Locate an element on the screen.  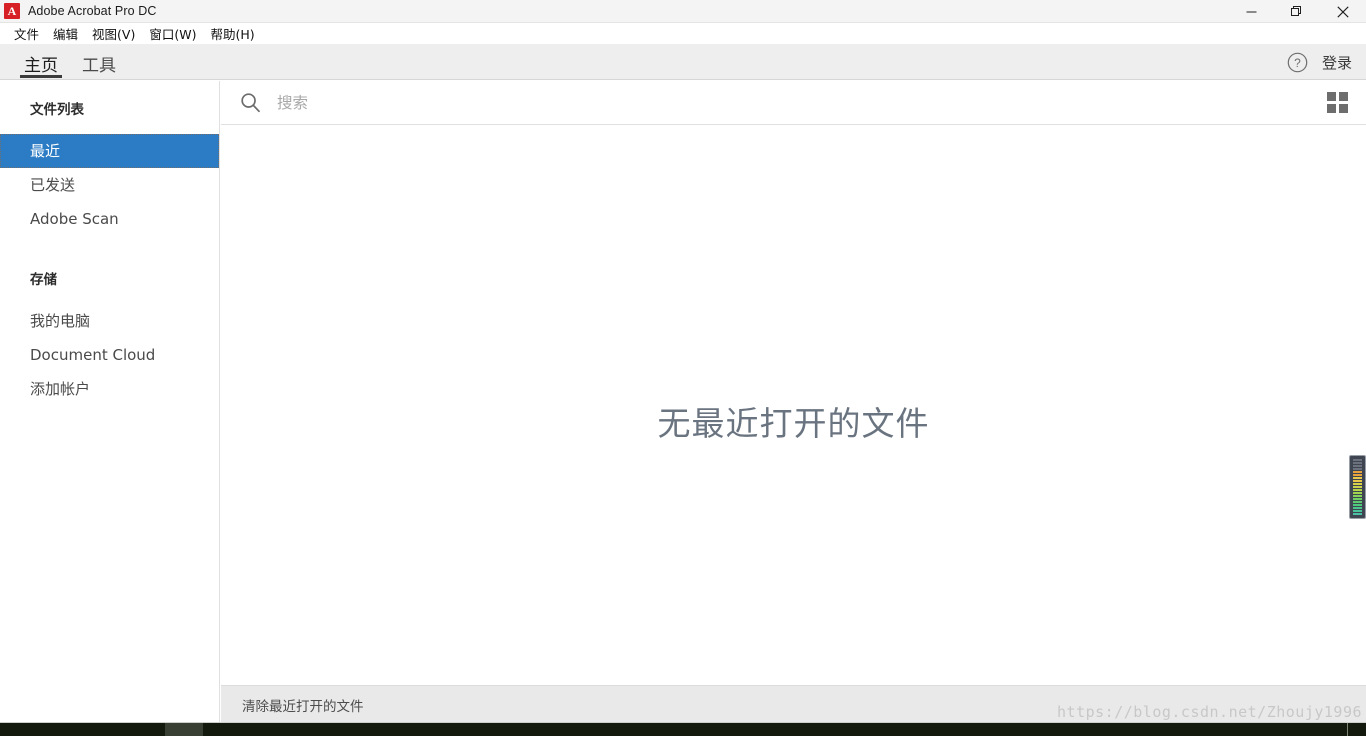
search-bar is located at coordinates (793, 103).